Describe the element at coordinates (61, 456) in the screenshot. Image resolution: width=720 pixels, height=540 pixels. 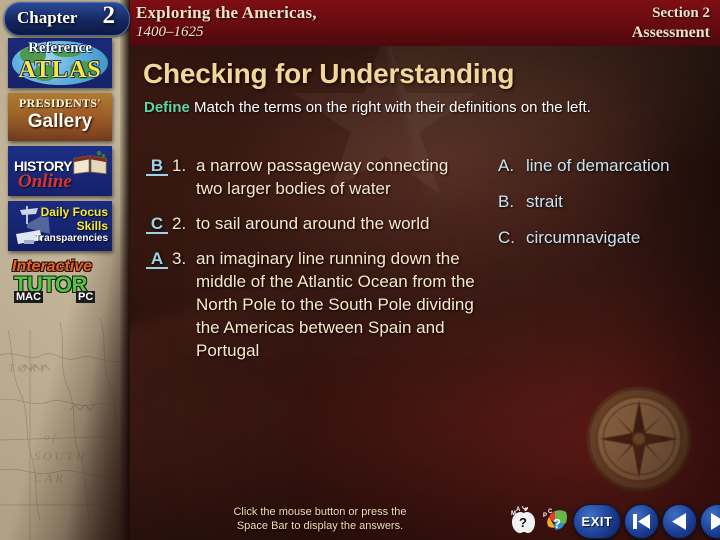
I see `svg-text: SOUTH` at that location.